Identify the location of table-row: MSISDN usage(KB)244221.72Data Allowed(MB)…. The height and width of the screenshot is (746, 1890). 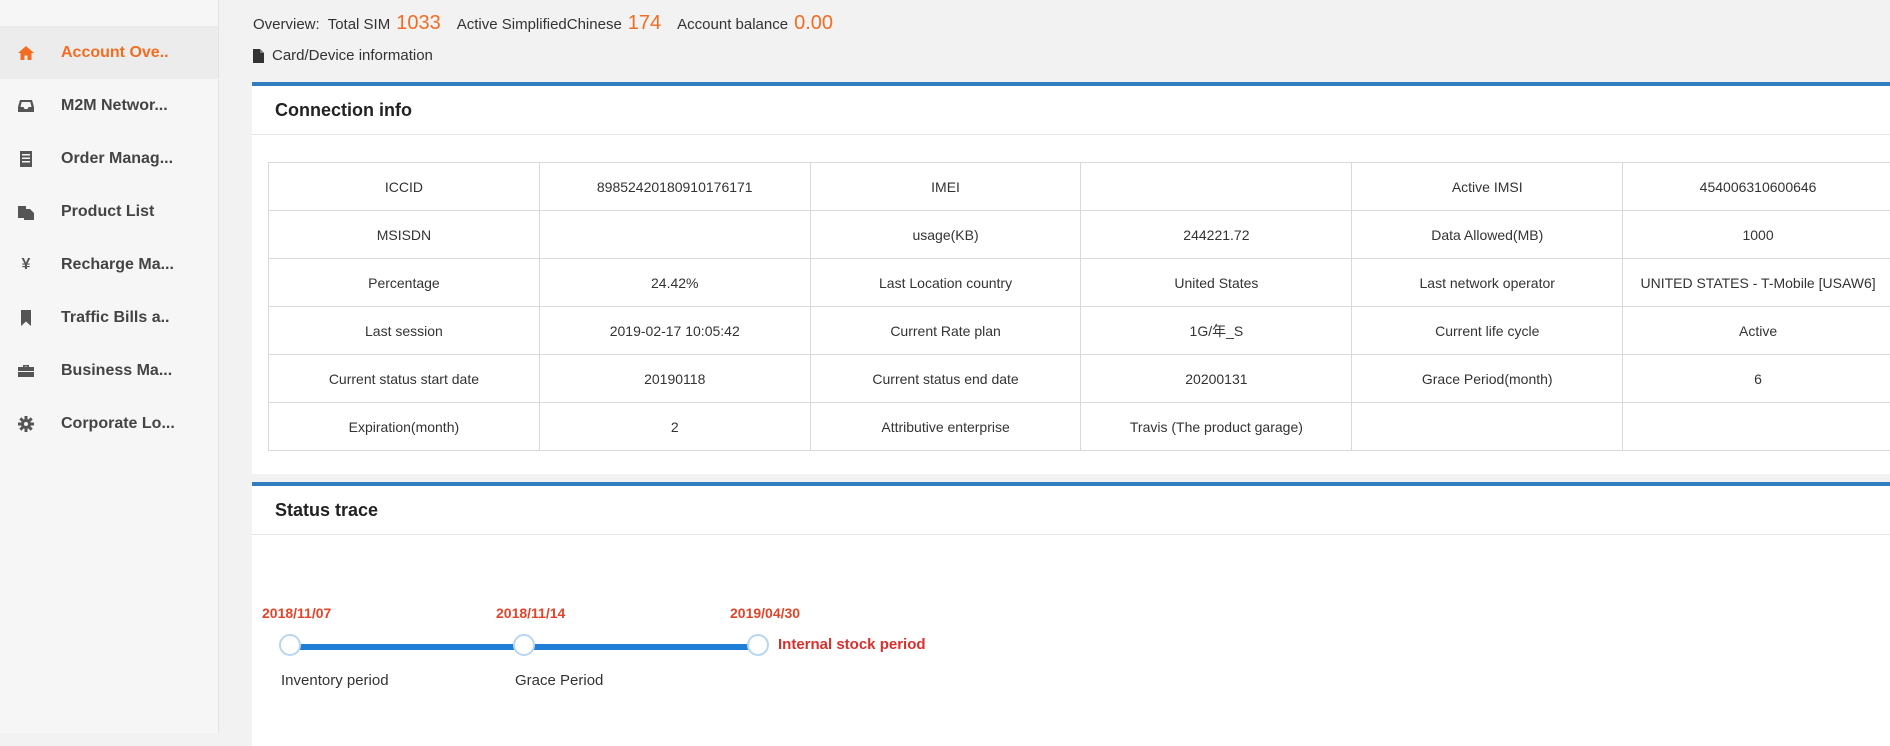
(1079, 235).